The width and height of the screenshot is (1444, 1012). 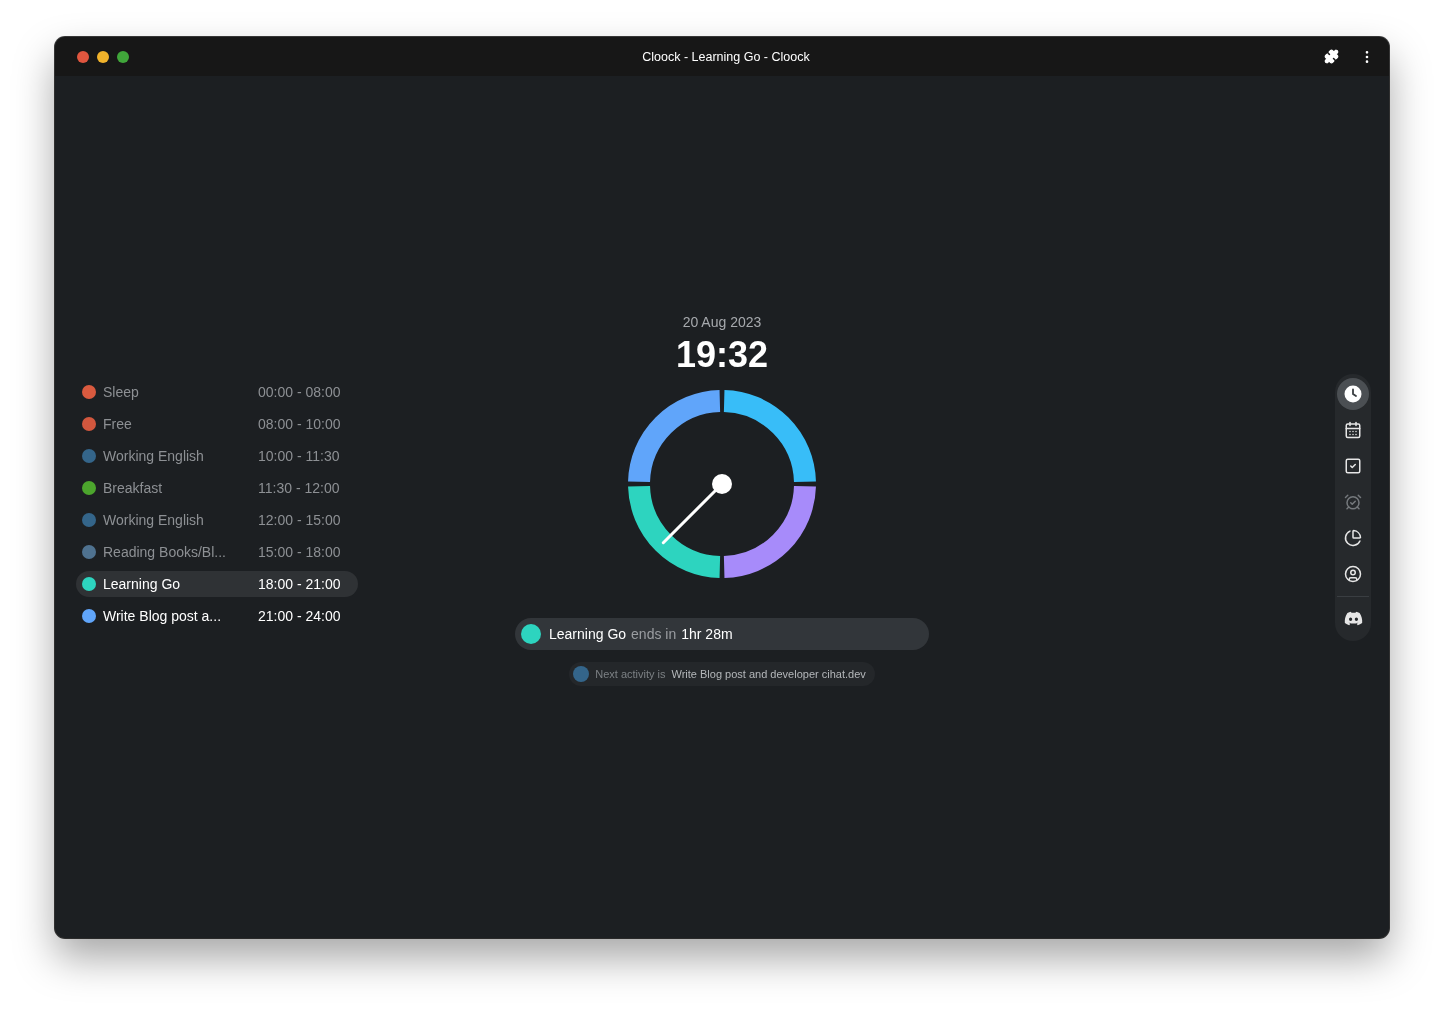 I want to click on activity-name: Breakfast, so click(x=133, y=488).